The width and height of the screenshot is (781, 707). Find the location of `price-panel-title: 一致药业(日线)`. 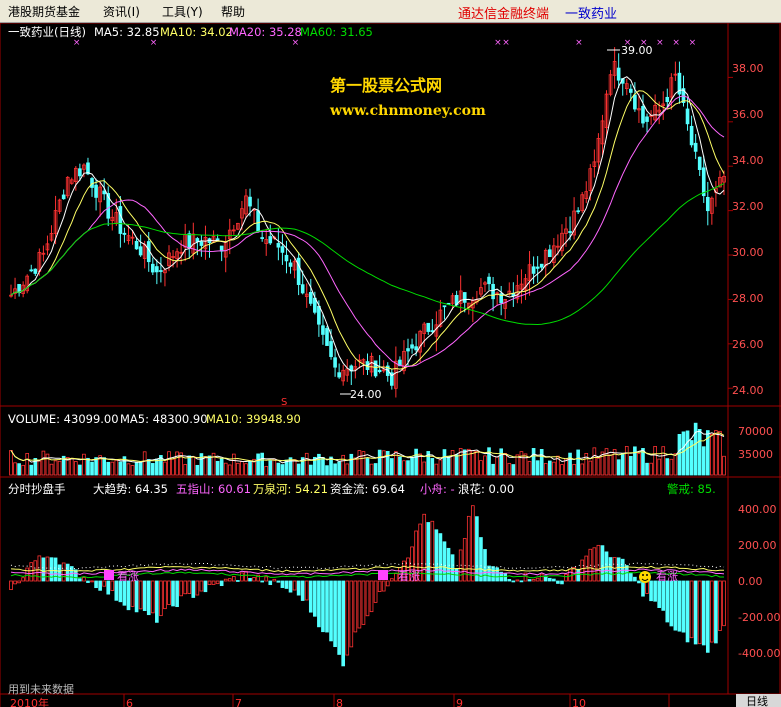

price-panel-title: 一致药业(日线) is located at coordinates (47, 32).